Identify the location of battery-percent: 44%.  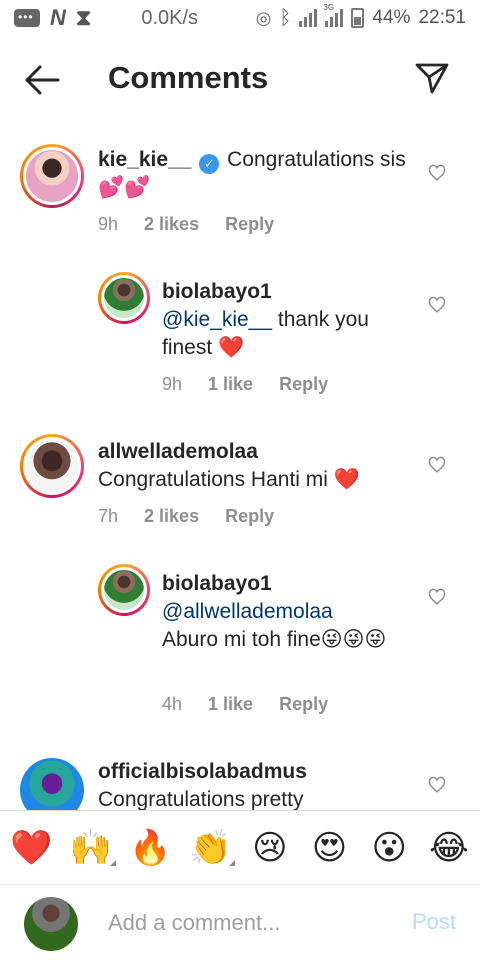
(391, 17).